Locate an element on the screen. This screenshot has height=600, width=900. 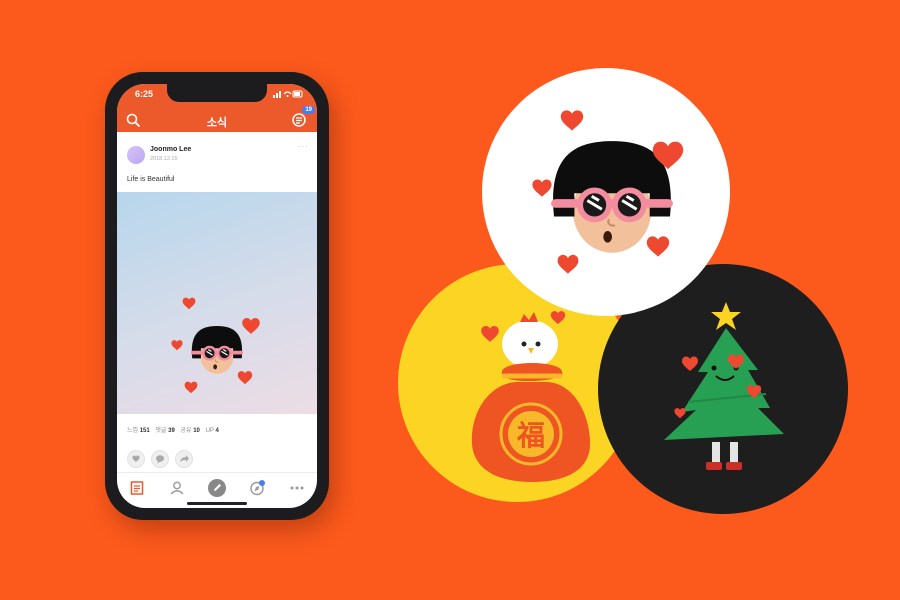
stat-label: 댓글 is located at coordinates (161, 431).